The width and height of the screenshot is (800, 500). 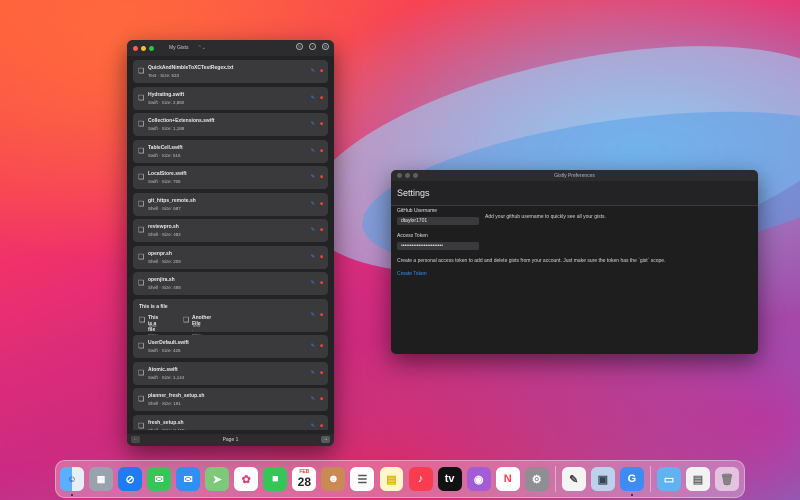 What do you see at coordinates (391, 479) in the screenshot?
I see `notes-icon: ▤` at bounding box center [391, 479].